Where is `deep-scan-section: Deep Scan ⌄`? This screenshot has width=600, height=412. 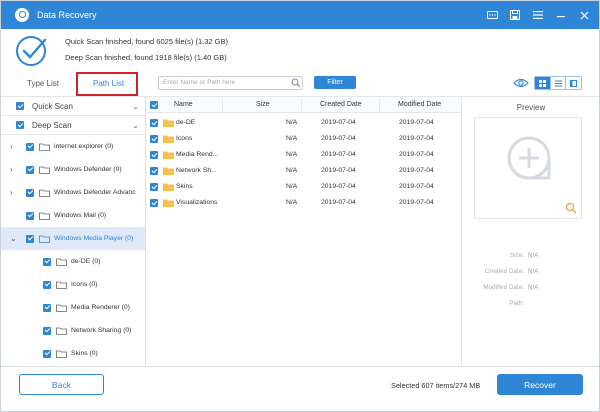
deep-scan-section: Deep Scan ⌄ is located at coordinates (73, 125).